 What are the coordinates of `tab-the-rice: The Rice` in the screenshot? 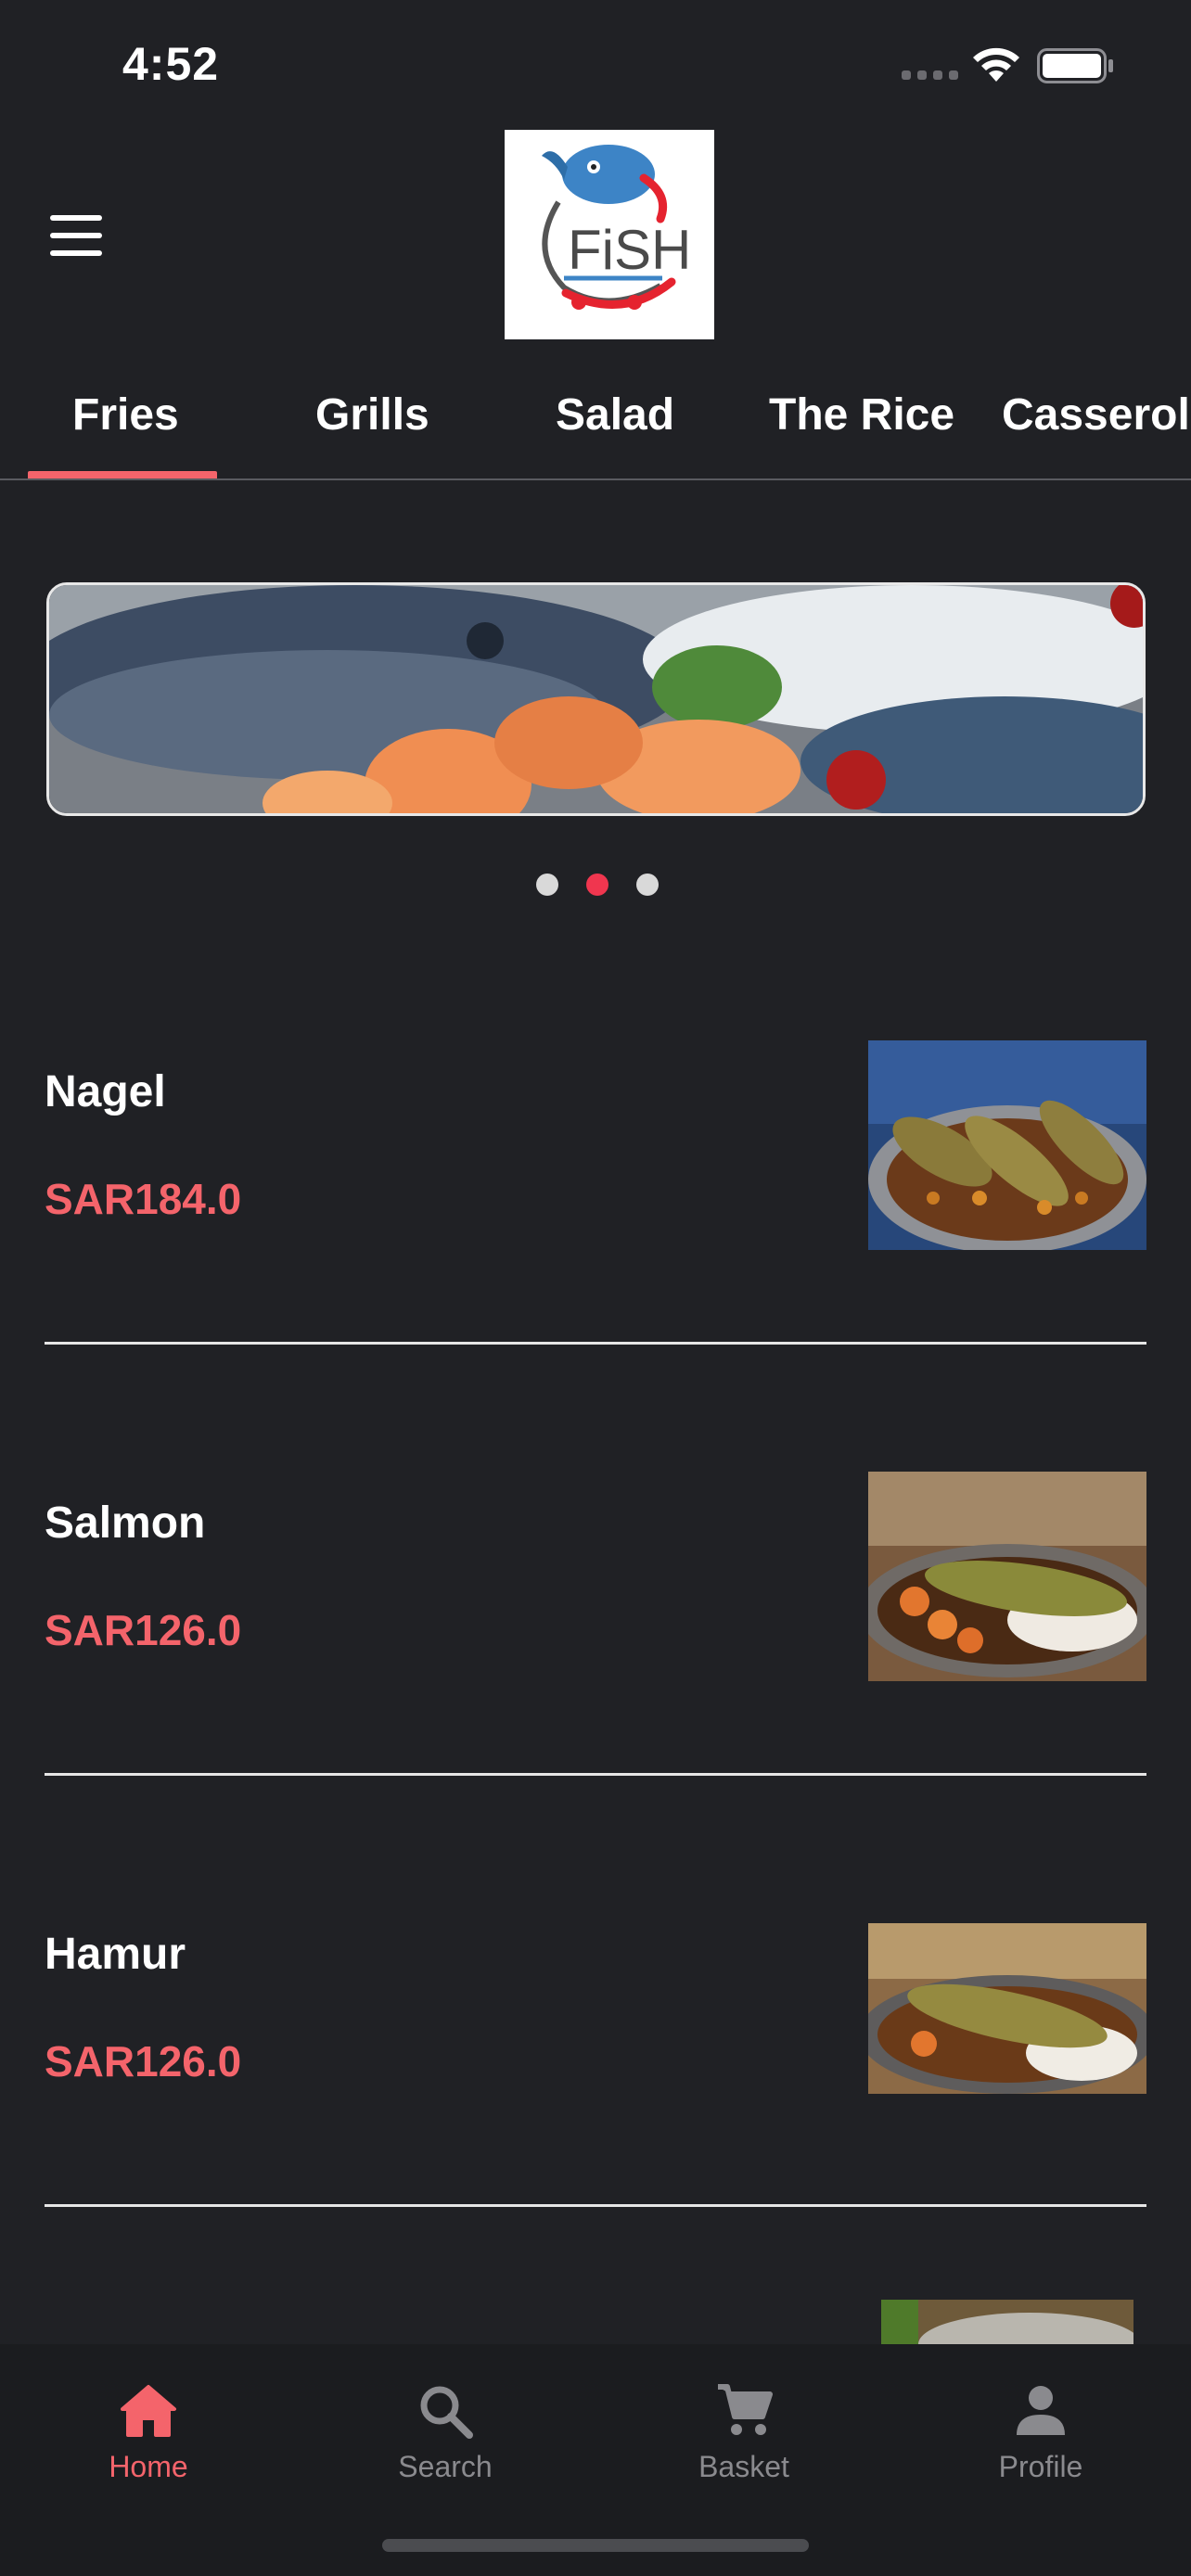 It's located at (861, 415).